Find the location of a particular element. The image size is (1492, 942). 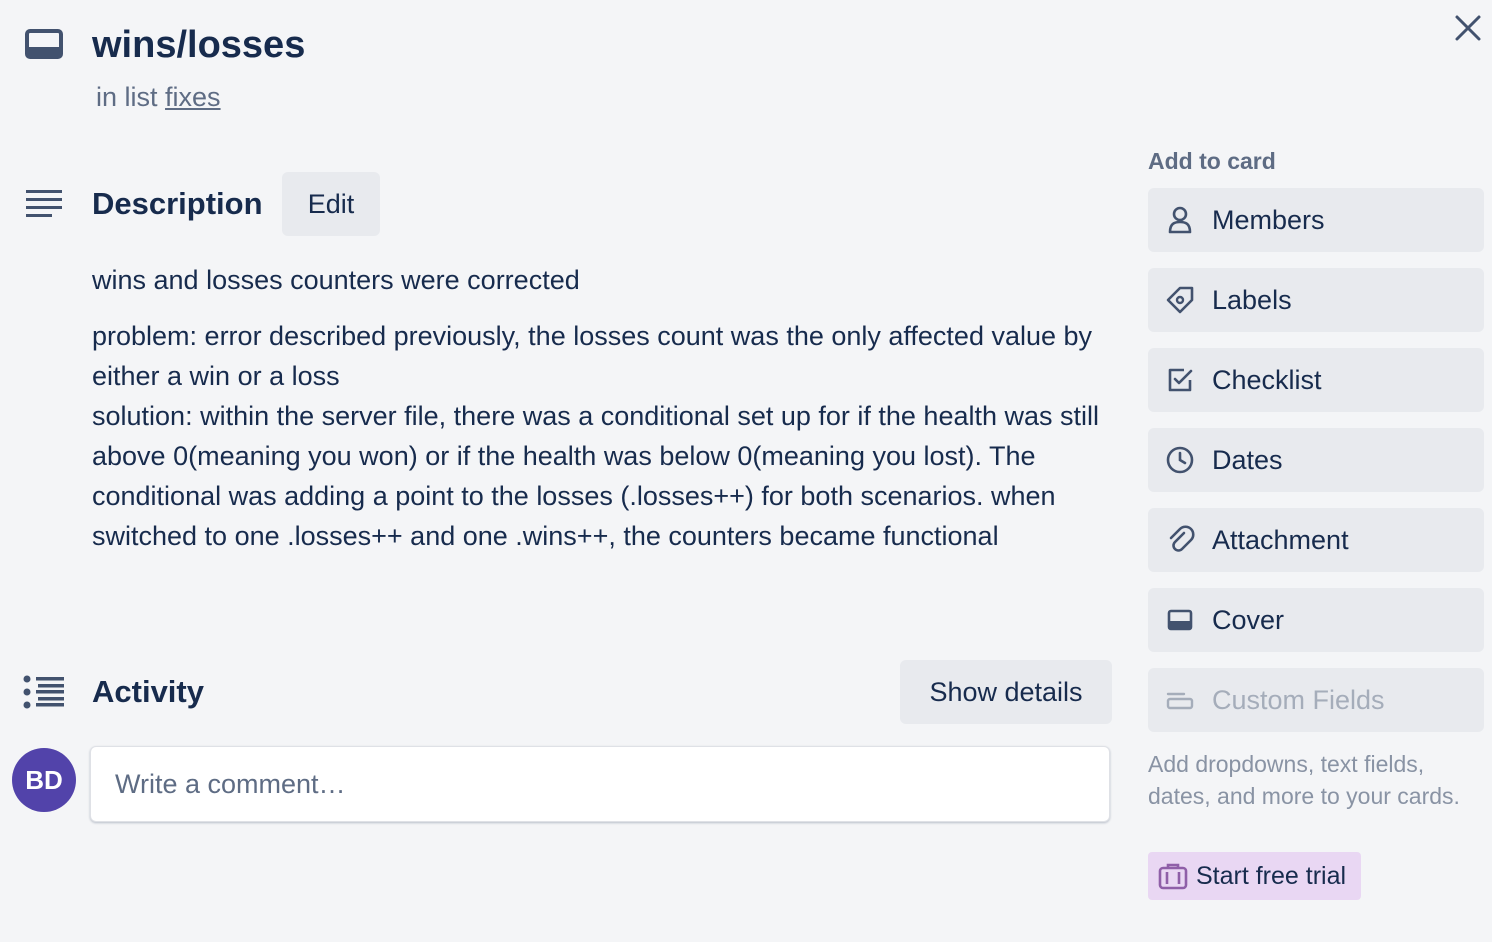

list-link: fixes is located at coordinates (193, 97).